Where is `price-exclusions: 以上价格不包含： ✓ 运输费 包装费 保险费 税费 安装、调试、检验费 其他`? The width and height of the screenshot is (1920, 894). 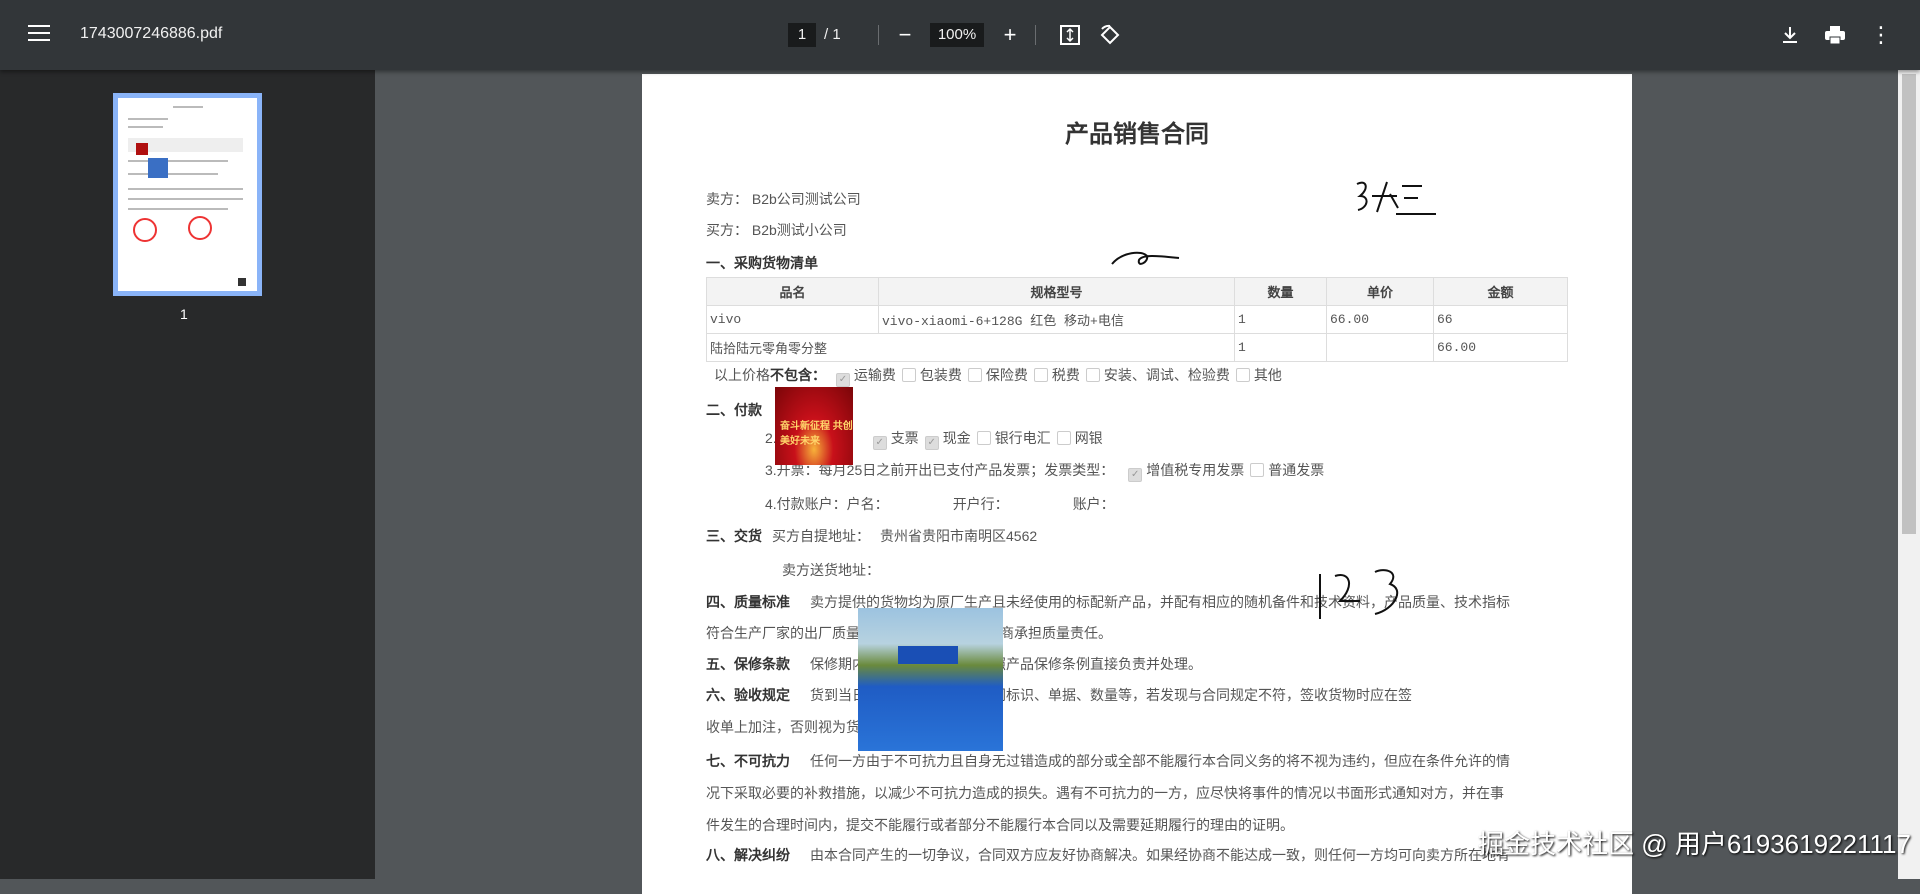
price-exclusions: 以上价格不包含： ✓ 运输费 包装费 保险费 税费 安装、调试、检验费 其他 is located at coordinates (998, 376).